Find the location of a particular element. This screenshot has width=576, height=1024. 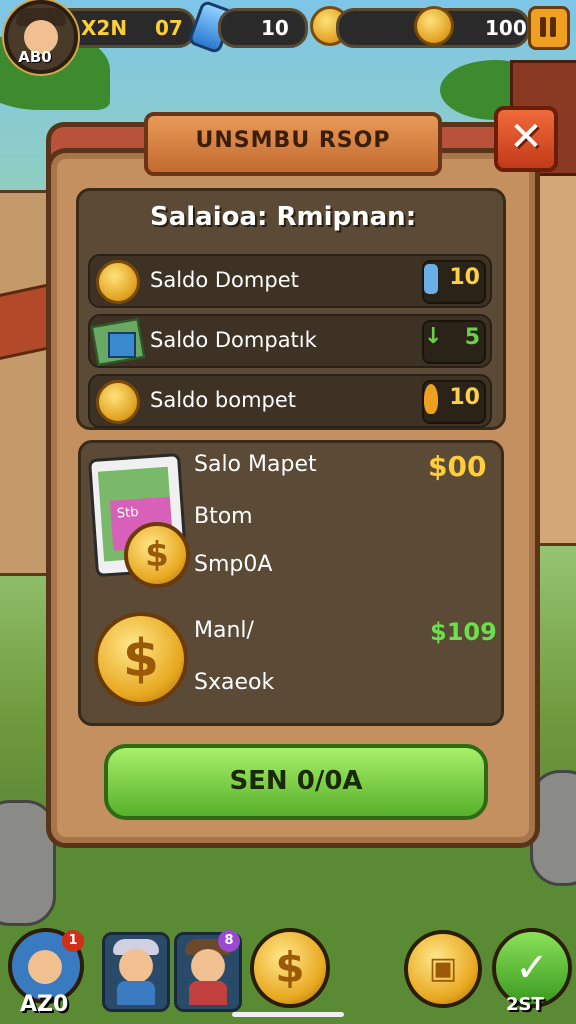

balance-label: Saldo bompet is located at coordinates (223, 400).